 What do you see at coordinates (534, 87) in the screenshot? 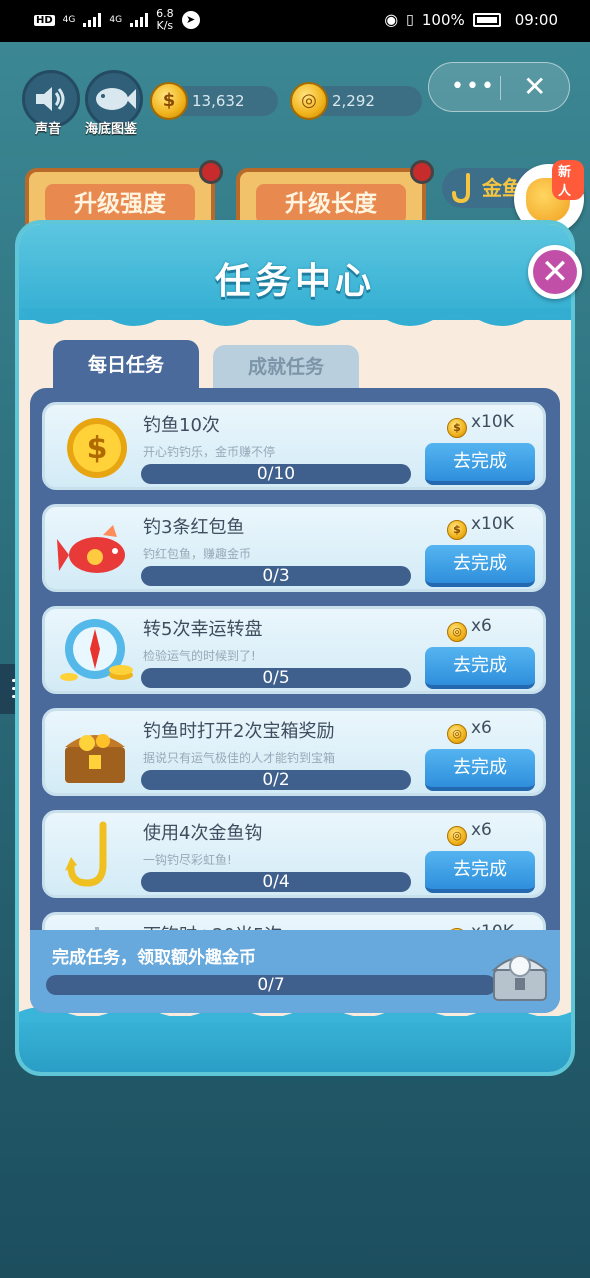
I see `close-miniprogram-icon: ✕` at bounding box center [534, 87].